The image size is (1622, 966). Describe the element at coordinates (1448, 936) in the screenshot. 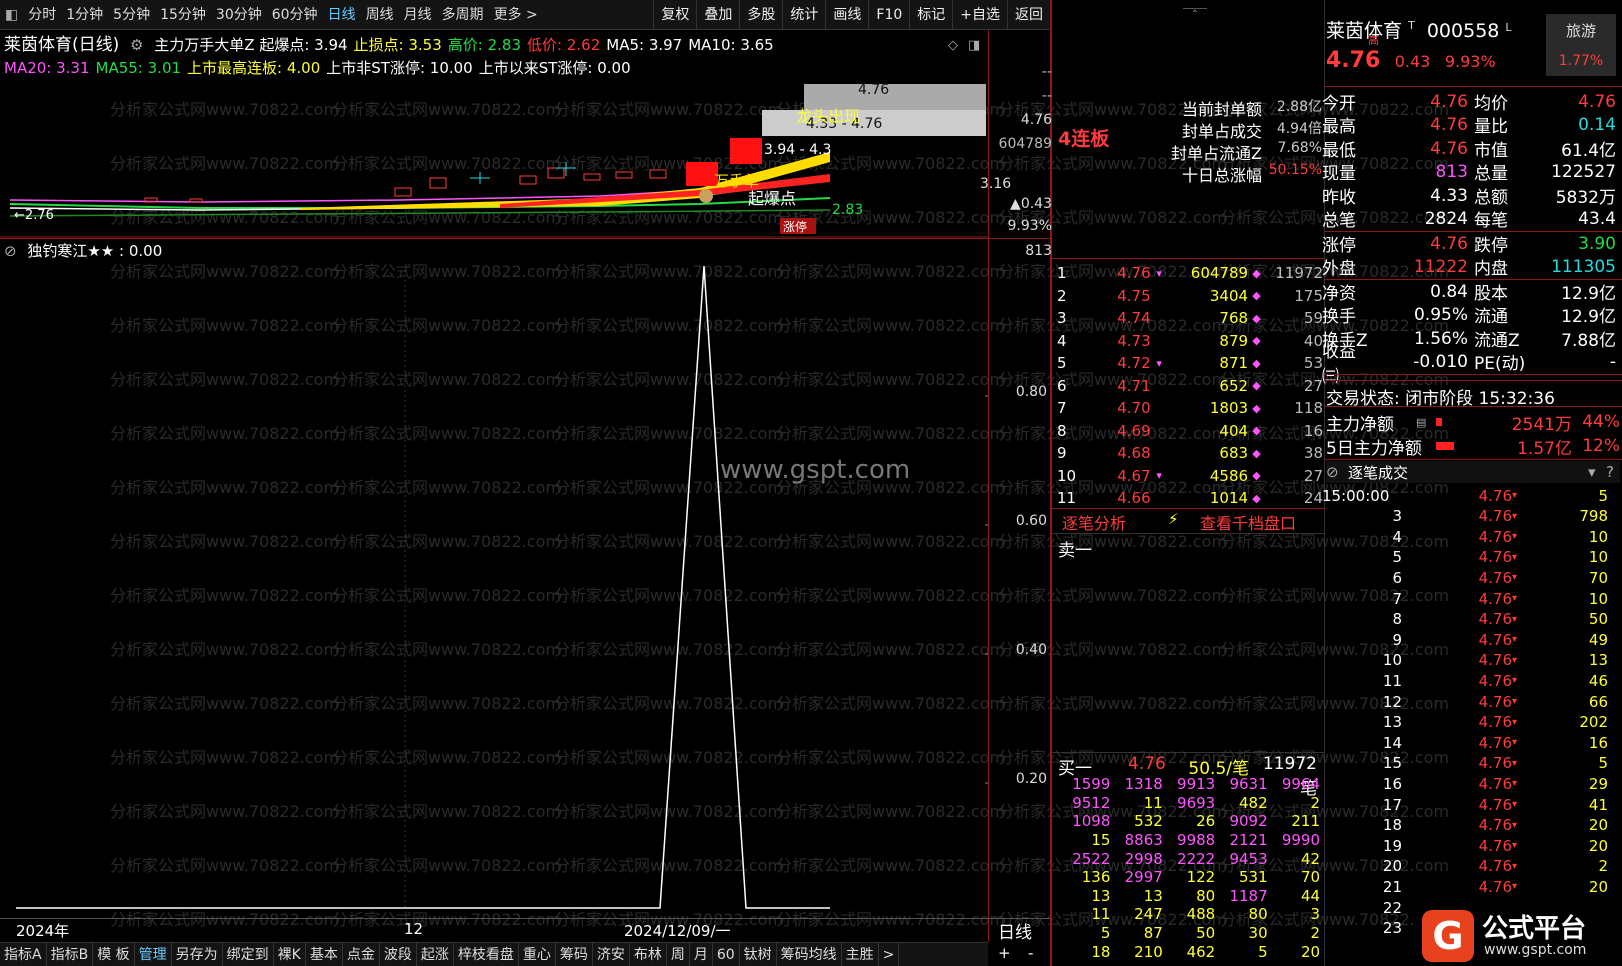

I see `logo-icon: G` at that location.